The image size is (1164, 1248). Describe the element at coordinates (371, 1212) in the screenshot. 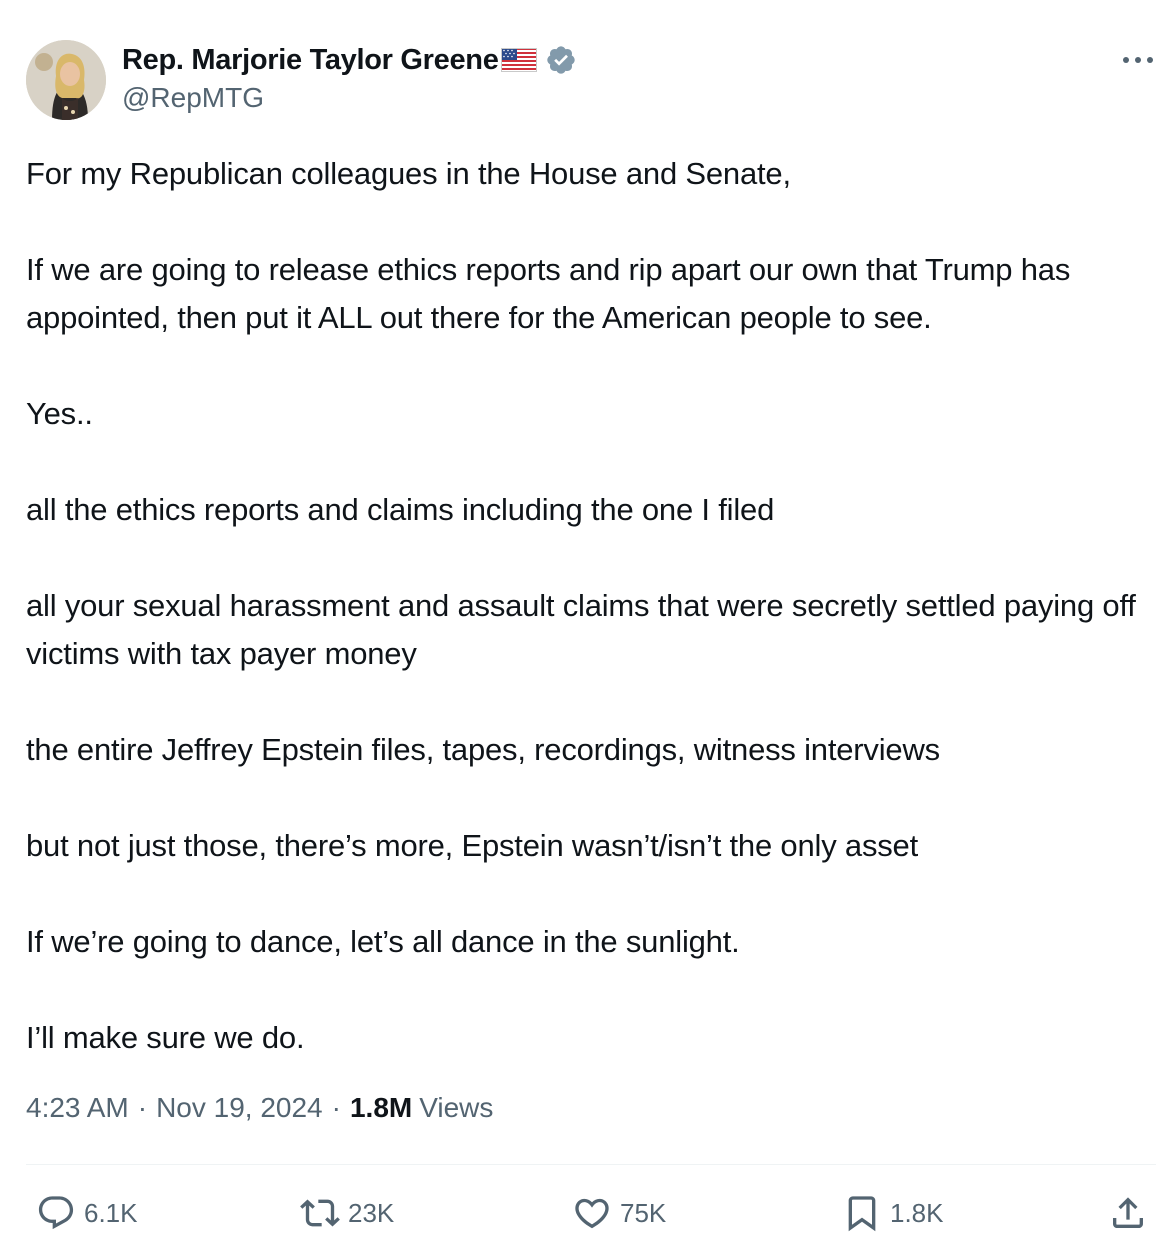

I see `repost-count: 23K` at that location.